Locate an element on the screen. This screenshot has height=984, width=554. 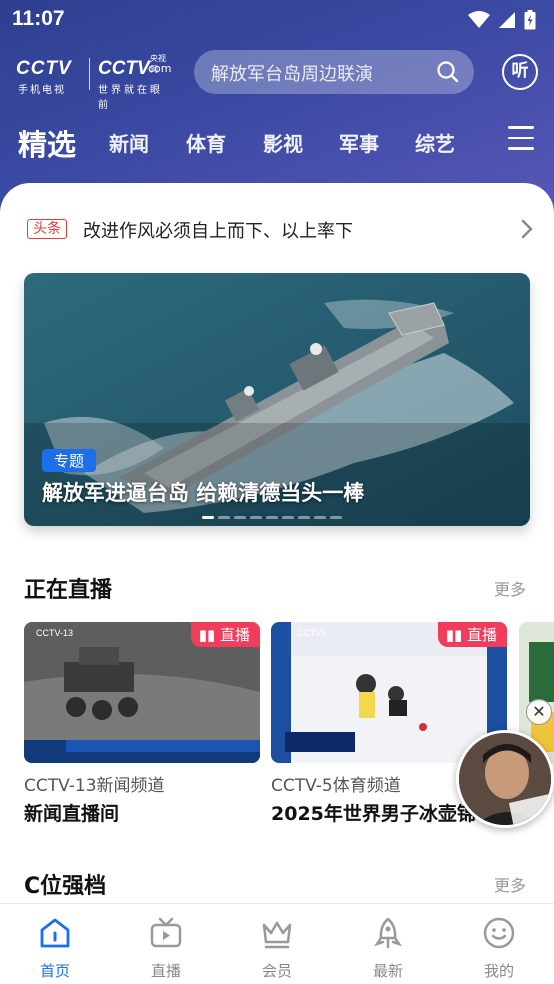
nav-latest-label: 最新 is located at coordinates (387, 971).